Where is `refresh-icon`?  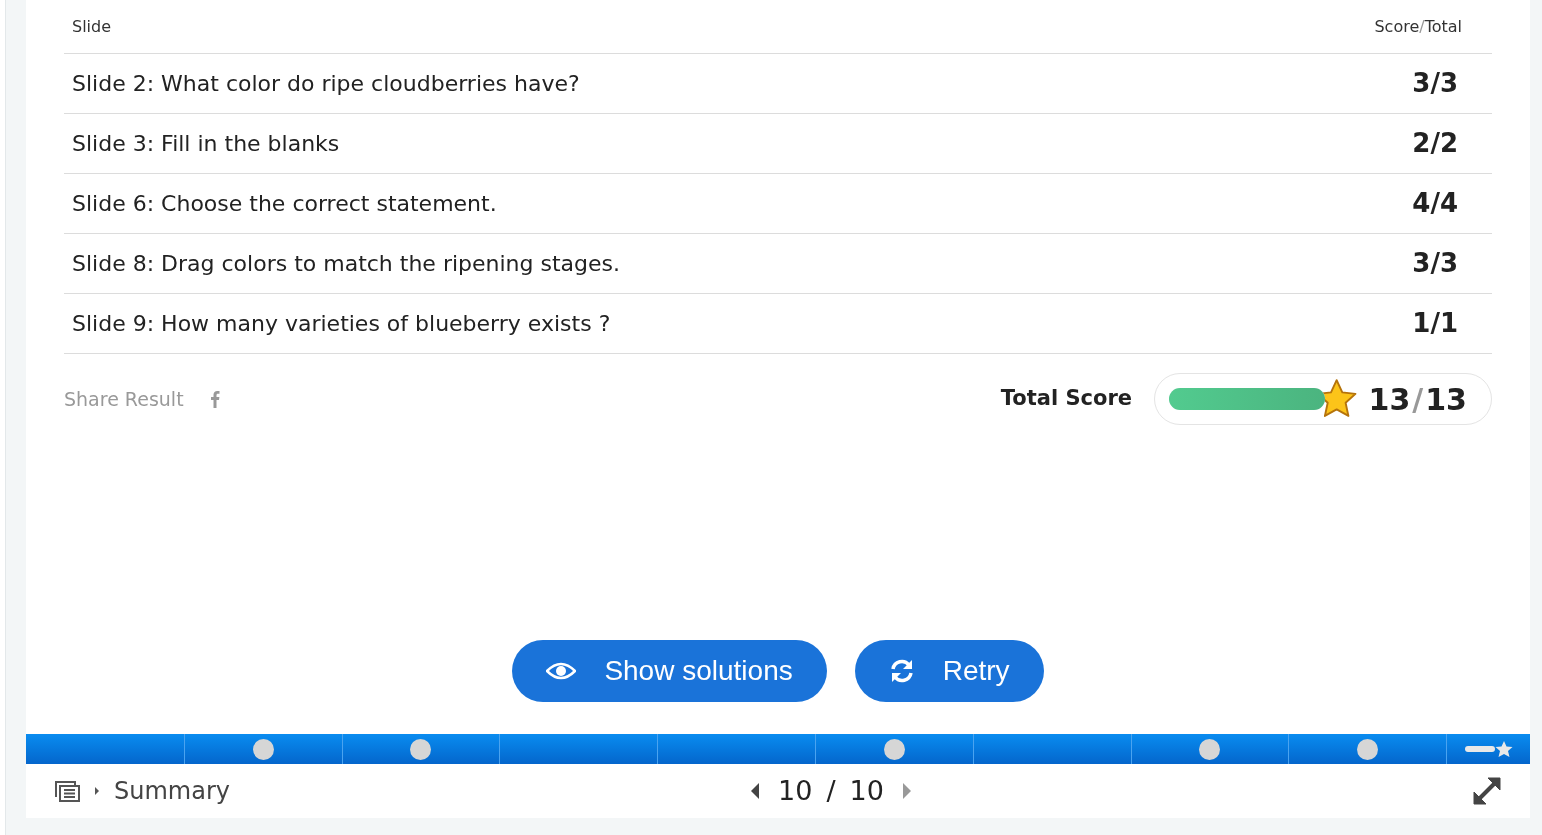
refresh-icon is located at coordinates (901, 671).